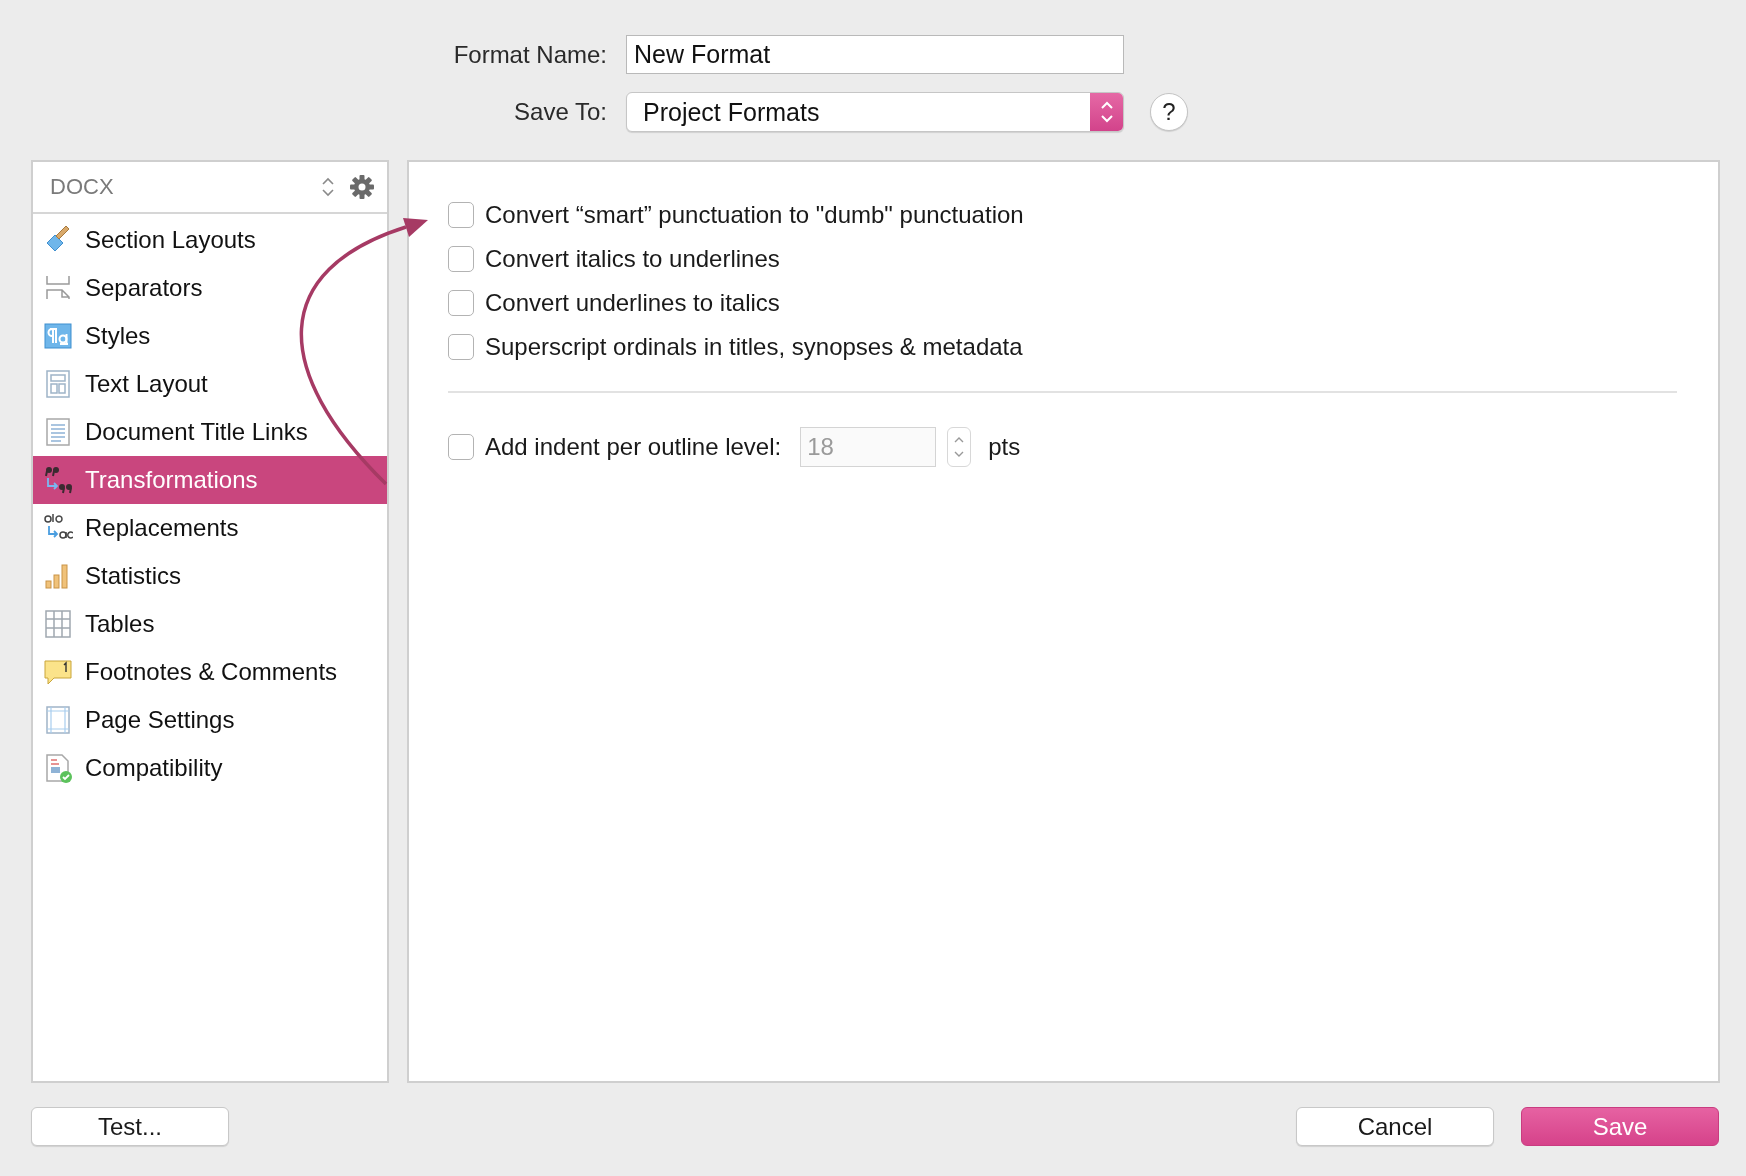 The width and height of the screenshot is (1746, 1176). What do you see at coordinates (210, 240) in the screenshot?
I see `sidebar-item: Section Layouts` at bounding box center [210, 240].